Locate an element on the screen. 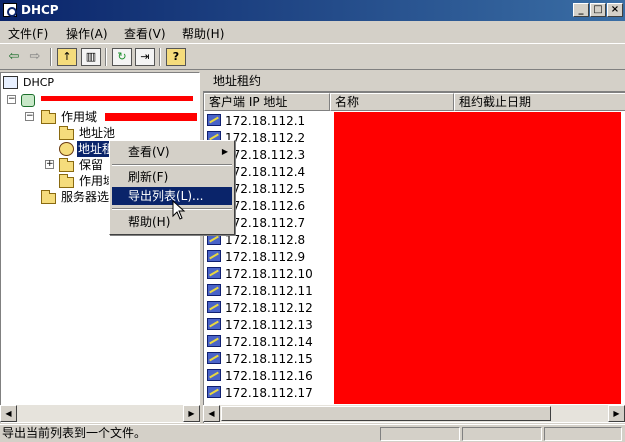  client-ip-address: 172.18.112.9 is located at coordinates (265, 257).